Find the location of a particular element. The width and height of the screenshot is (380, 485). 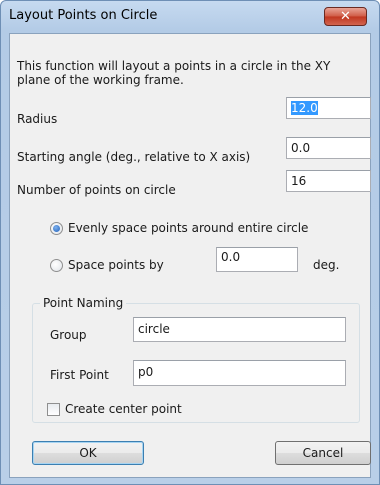

space-by-unit: deg. is located at coordinates (326, 265).